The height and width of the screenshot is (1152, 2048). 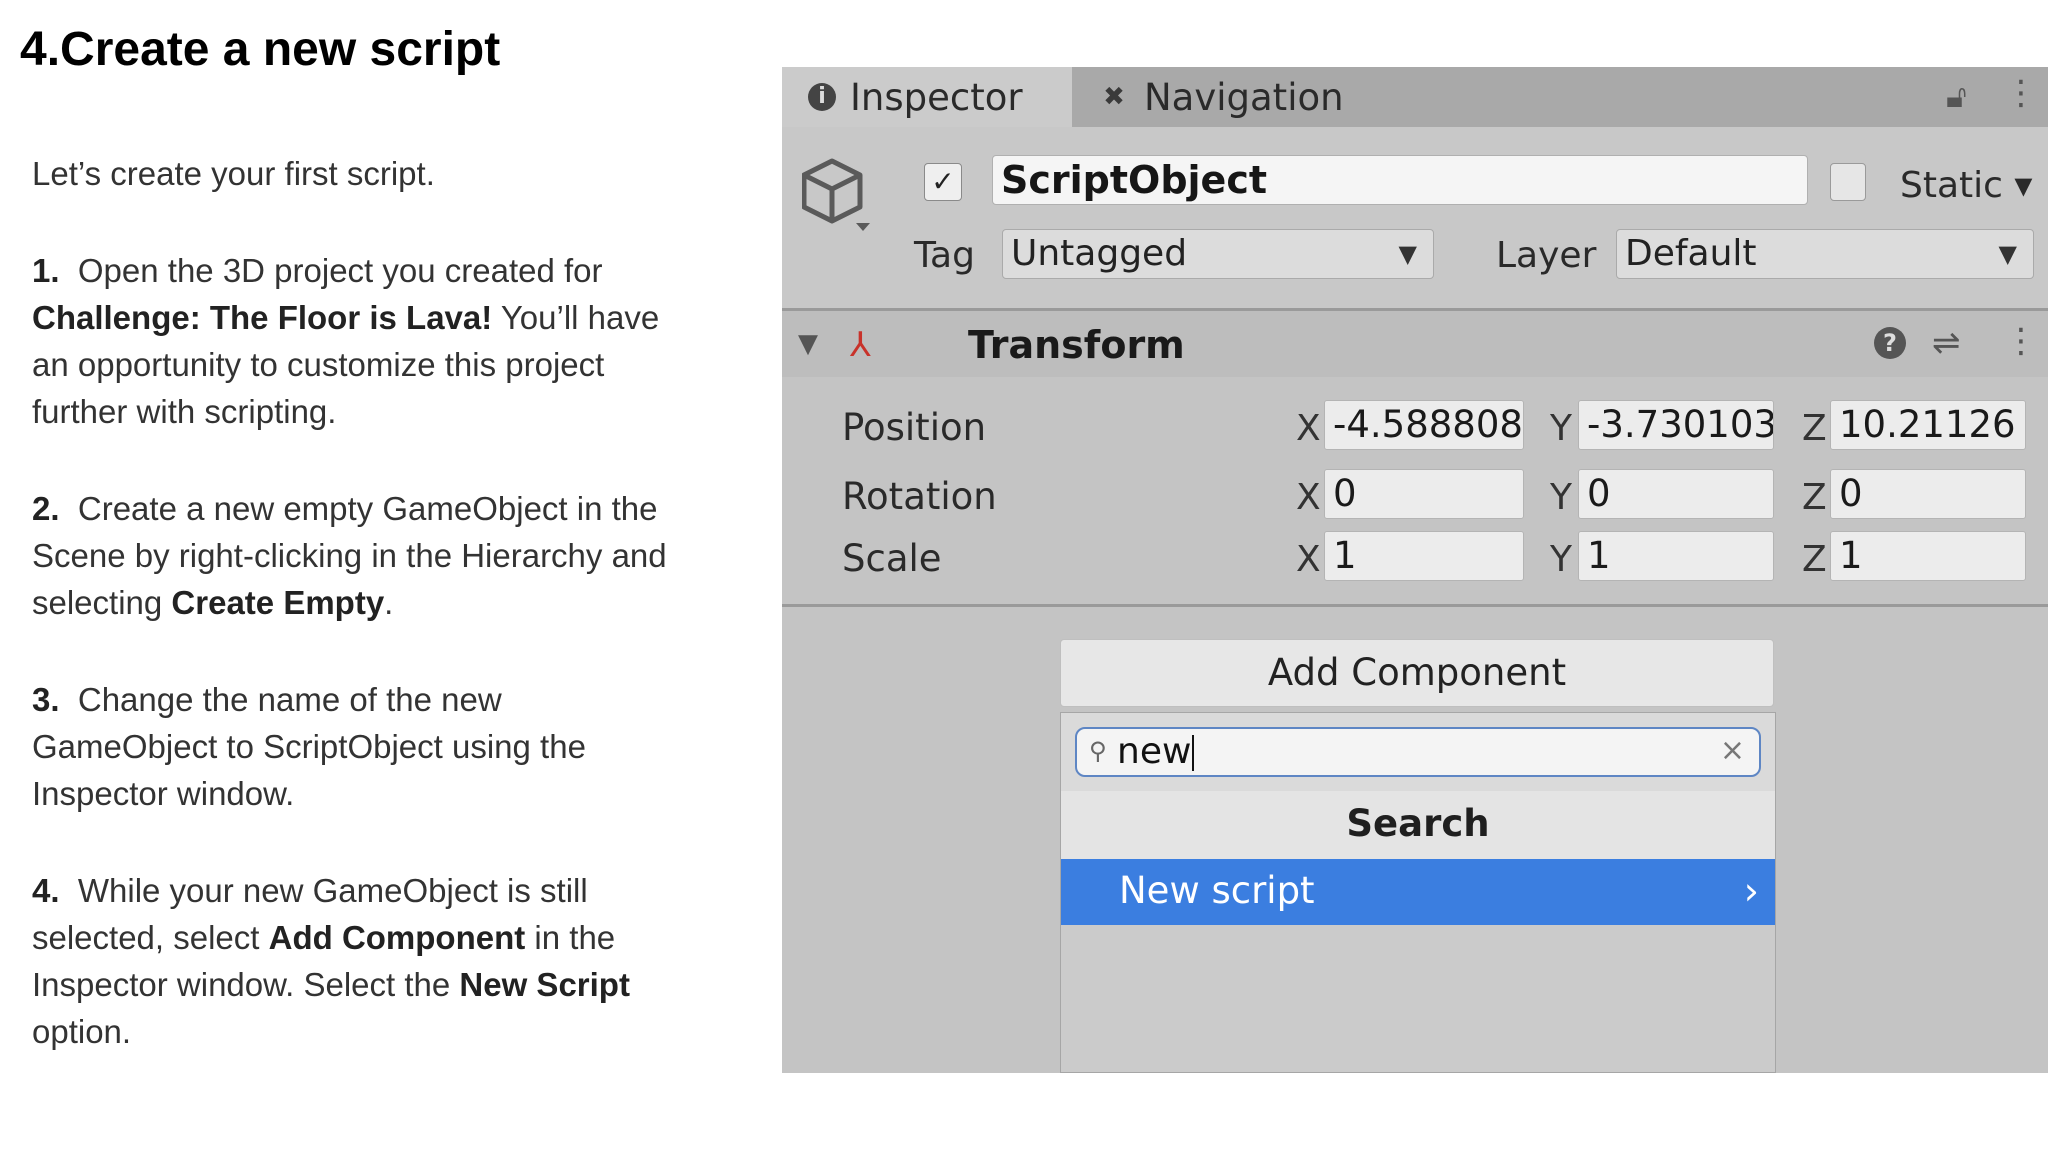 I want to click on tab-navigation: ✖ Navigation, so click(x=1221, y=97).